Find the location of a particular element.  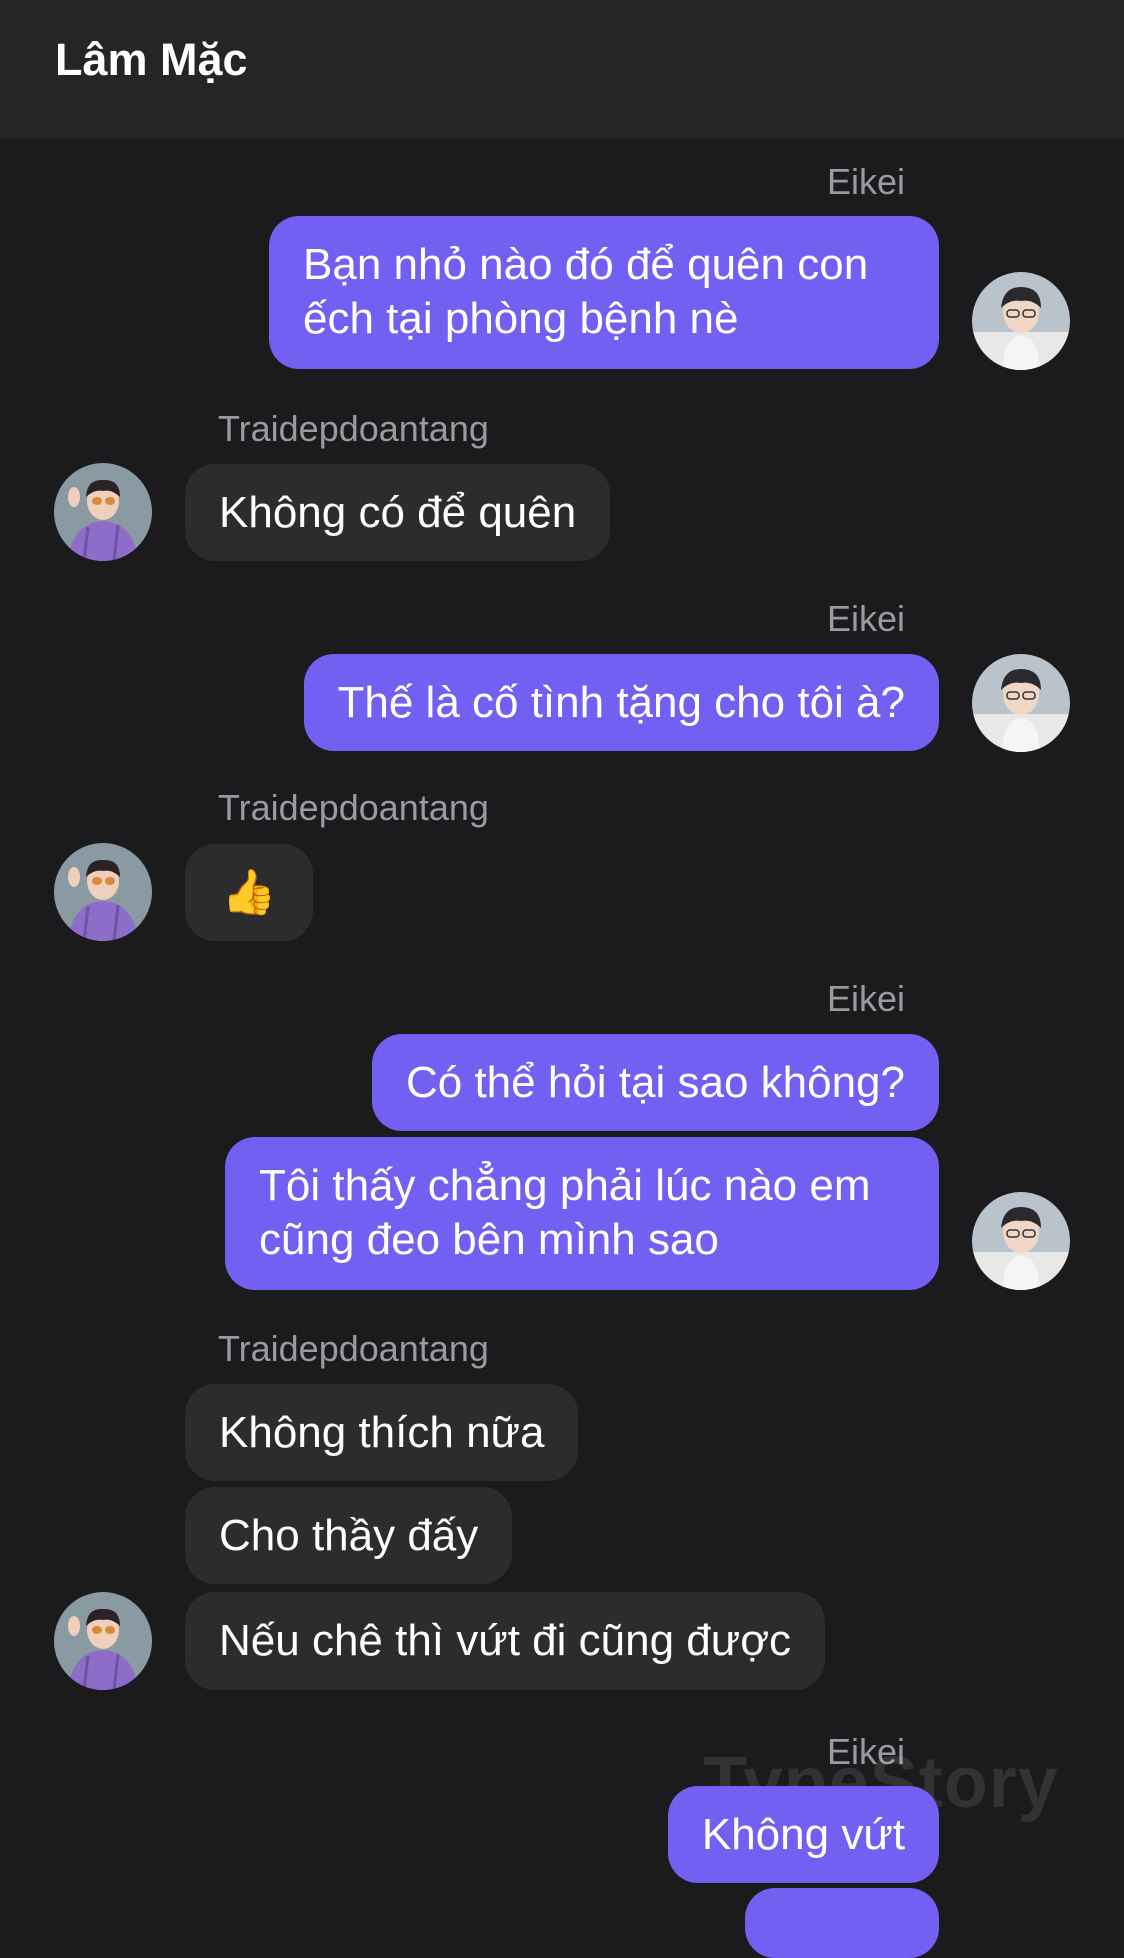

chat-title: Lâm Mặc is located at coordinates (151, 59).